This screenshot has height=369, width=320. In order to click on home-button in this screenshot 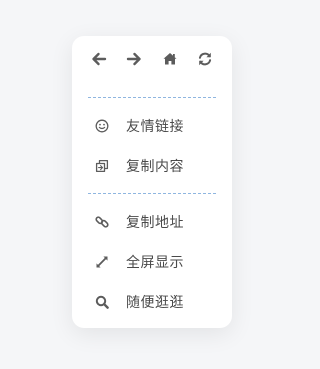, I will do `click(170, 59)`.